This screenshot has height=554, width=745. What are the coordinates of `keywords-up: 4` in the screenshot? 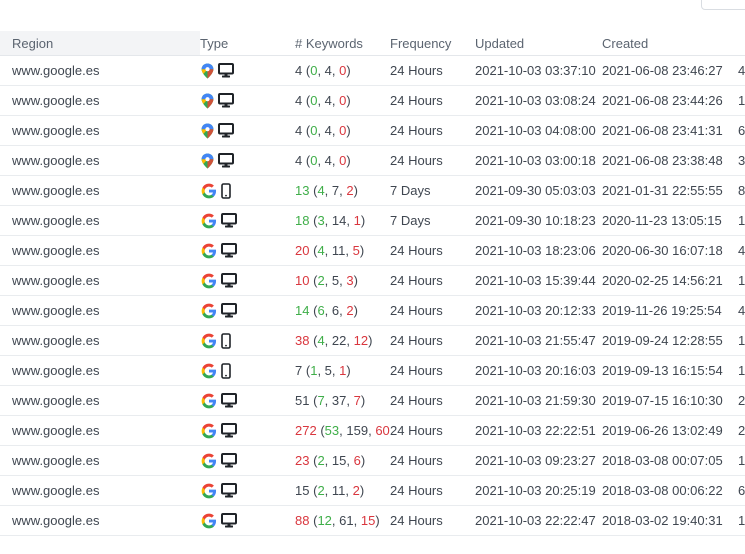 It's located at (321, 190).